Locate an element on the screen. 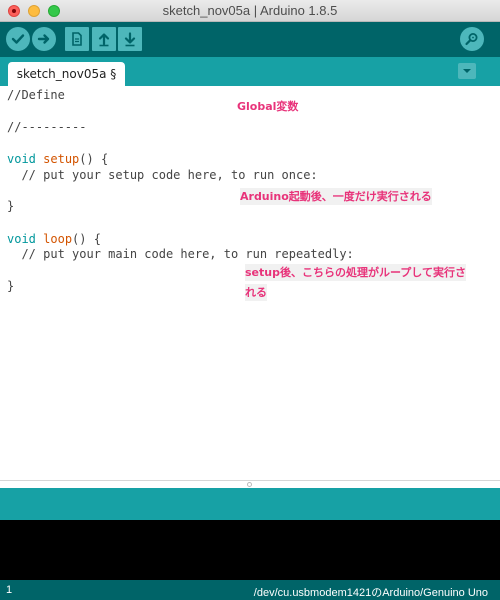 The width and height of the screenshot is (500, 600). function-loop: loop is located at coordinates (58, 239).